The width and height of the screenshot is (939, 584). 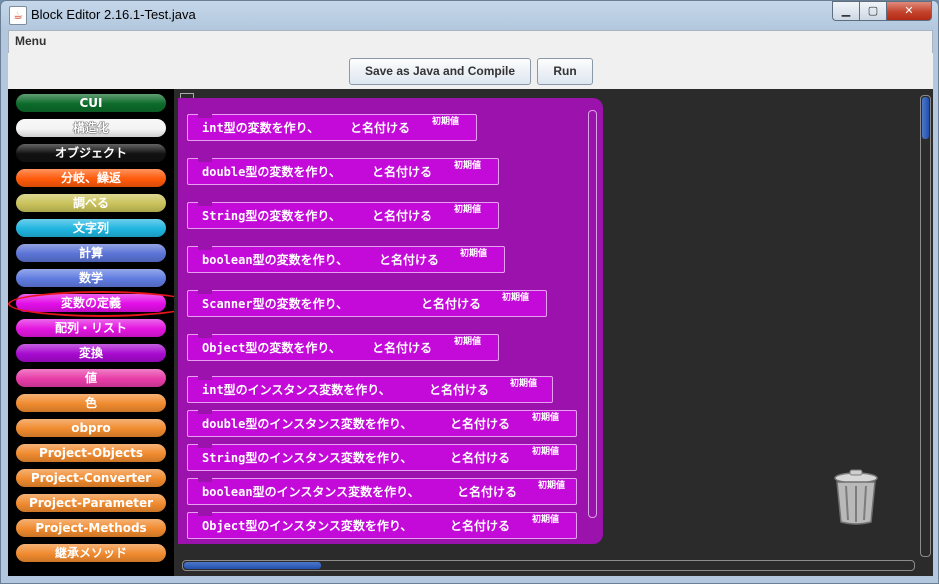 What do you see at coordinates (91, 278) in the screenshot?
I see `category-math: 数学` at bounding box center [91, 278].